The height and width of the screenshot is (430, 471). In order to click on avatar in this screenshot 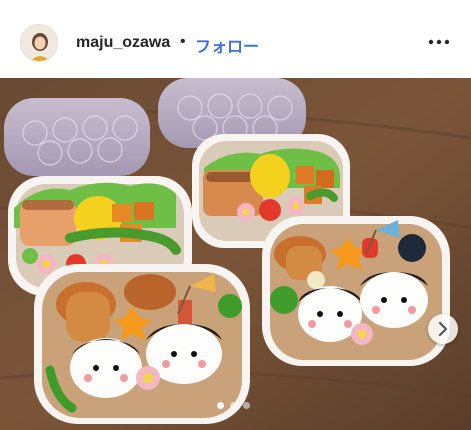, I will do `click(39, 43)`.